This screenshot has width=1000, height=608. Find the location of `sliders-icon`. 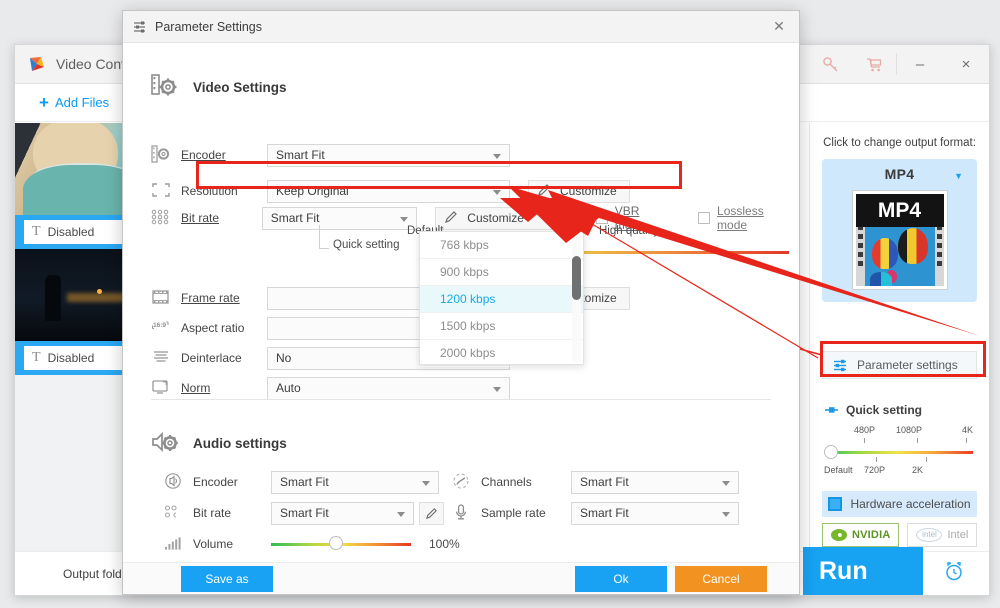

sliders-icon is located at coordinates (140, 27).